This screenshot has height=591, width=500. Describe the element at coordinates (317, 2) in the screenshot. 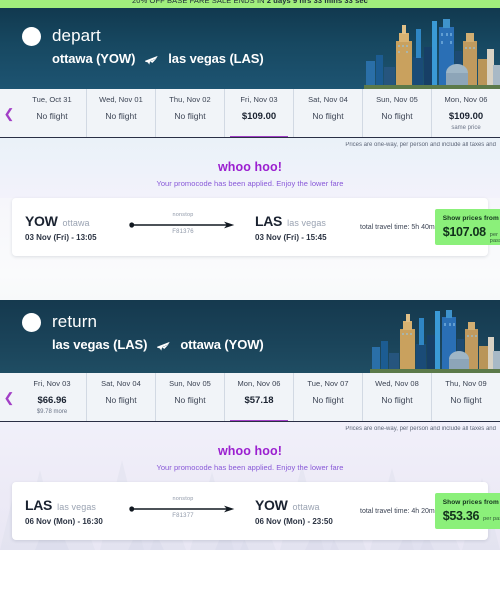

I see `sale-banner-countdown: 2 days 9 hrs 33 mins 33 sec` at that location.